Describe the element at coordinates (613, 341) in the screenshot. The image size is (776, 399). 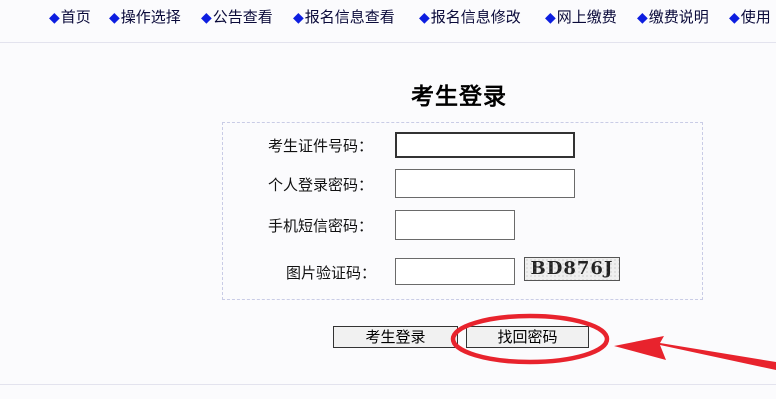
I see `annotation-overlay` at that location.